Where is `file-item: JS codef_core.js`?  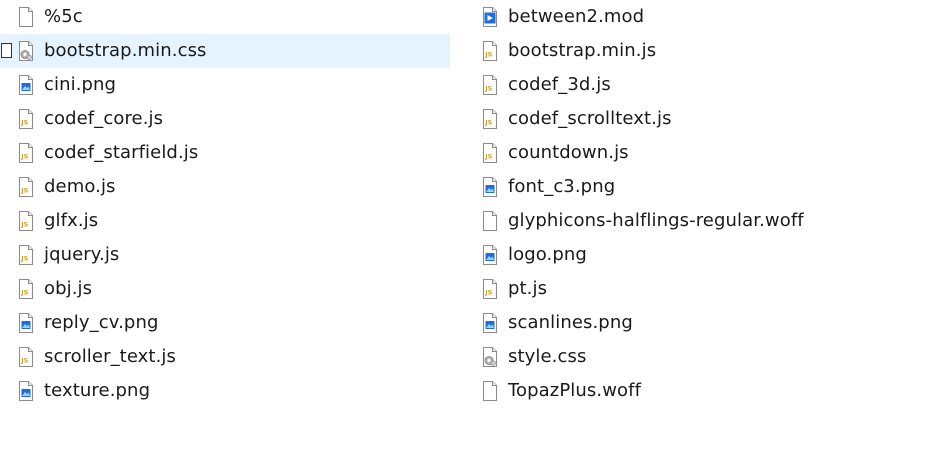
file-item: JS codef_core.js is located at coordinates (225, 119).